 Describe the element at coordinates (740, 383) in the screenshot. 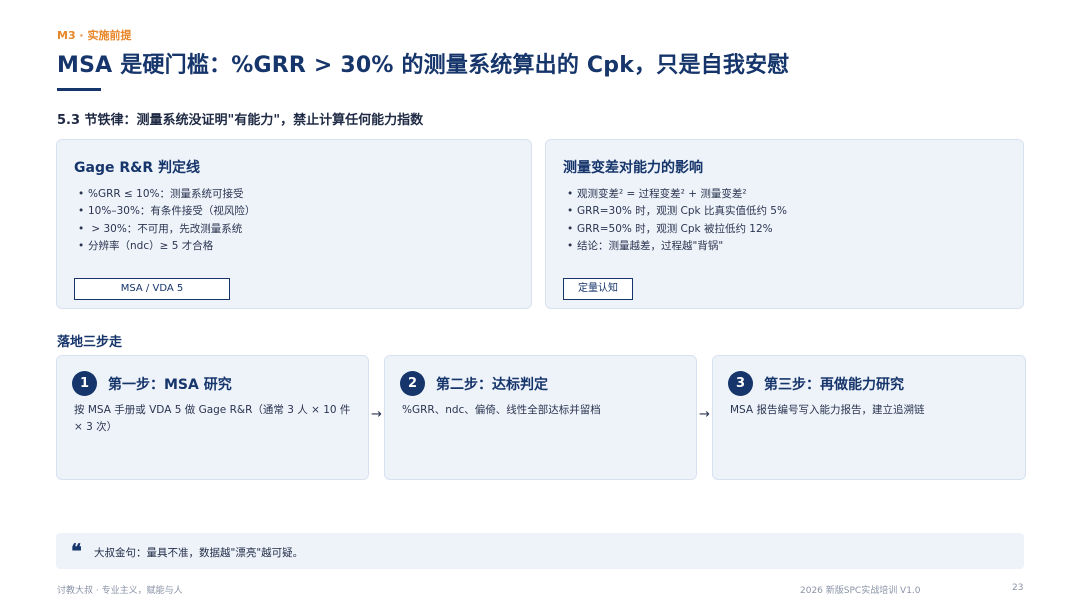

I see `step-number-badge: 3` at that location.